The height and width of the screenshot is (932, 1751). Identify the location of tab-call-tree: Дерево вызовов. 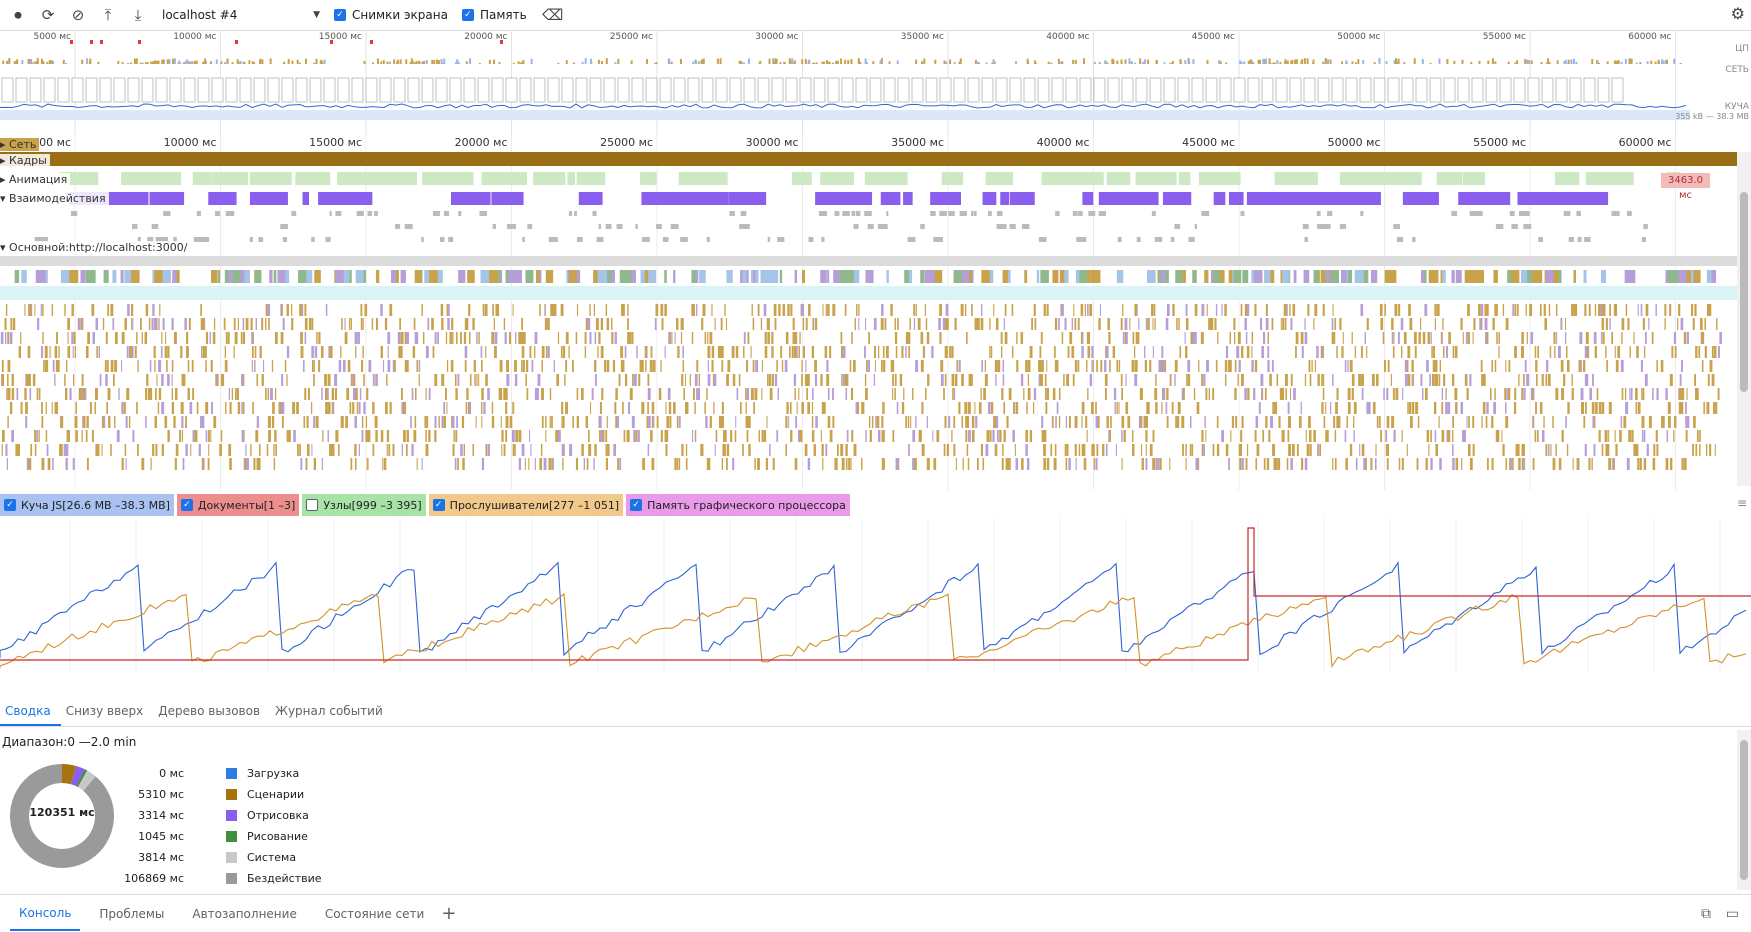
(211, 715).